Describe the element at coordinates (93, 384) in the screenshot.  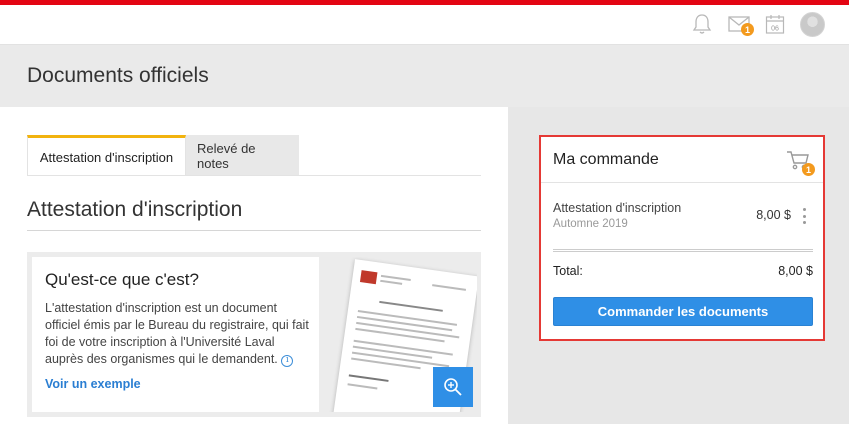
I see `view-example-link: Voir un exemple` at that location.